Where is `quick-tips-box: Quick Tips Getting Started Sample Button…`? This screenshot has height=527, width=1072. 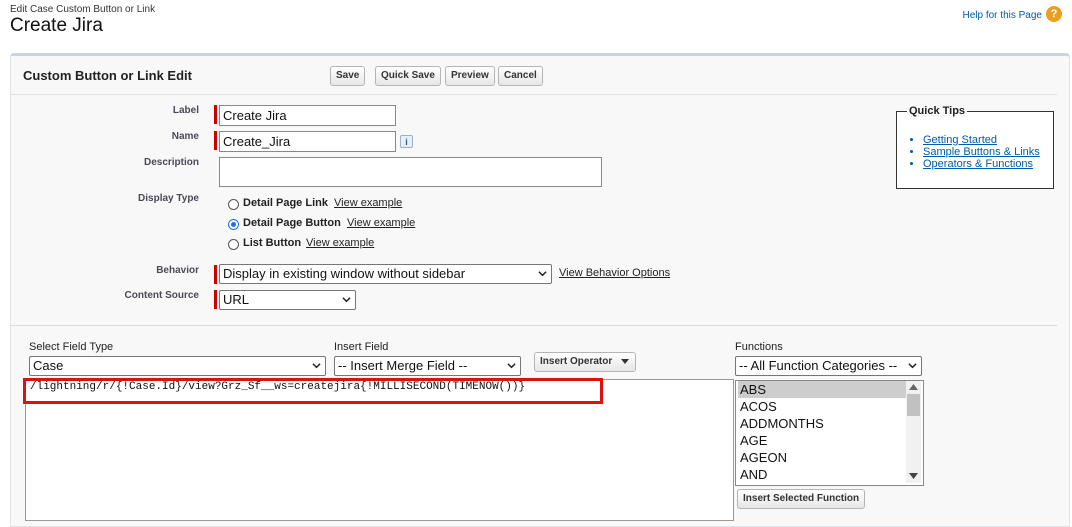
quick-tips-box: Quick Tips Getting Started Sample Button… is located at coordinates (975, 147).